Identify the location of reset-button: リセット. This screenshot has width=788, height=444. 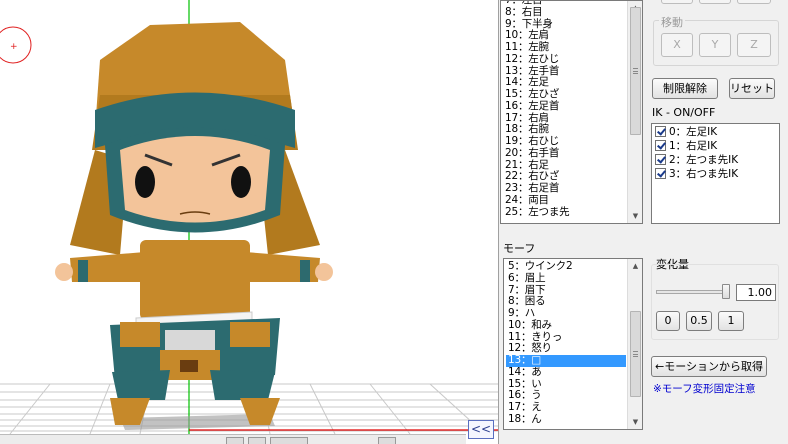
(752, 88).